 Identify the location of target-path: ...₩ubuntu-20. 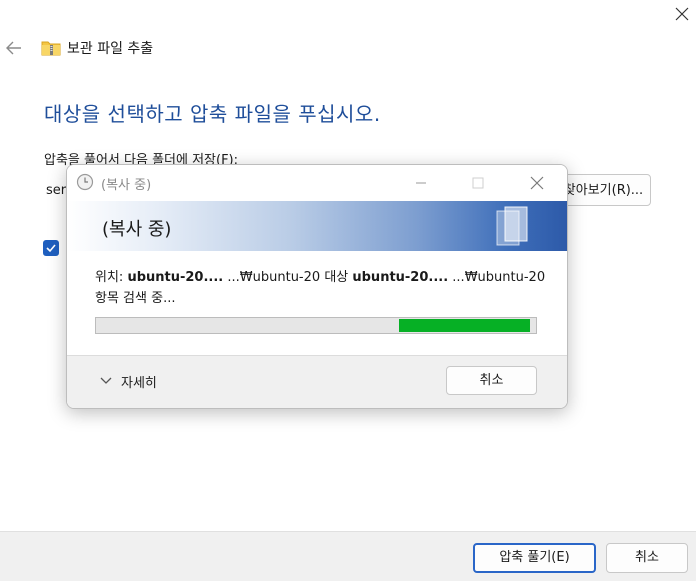
(499, 277).